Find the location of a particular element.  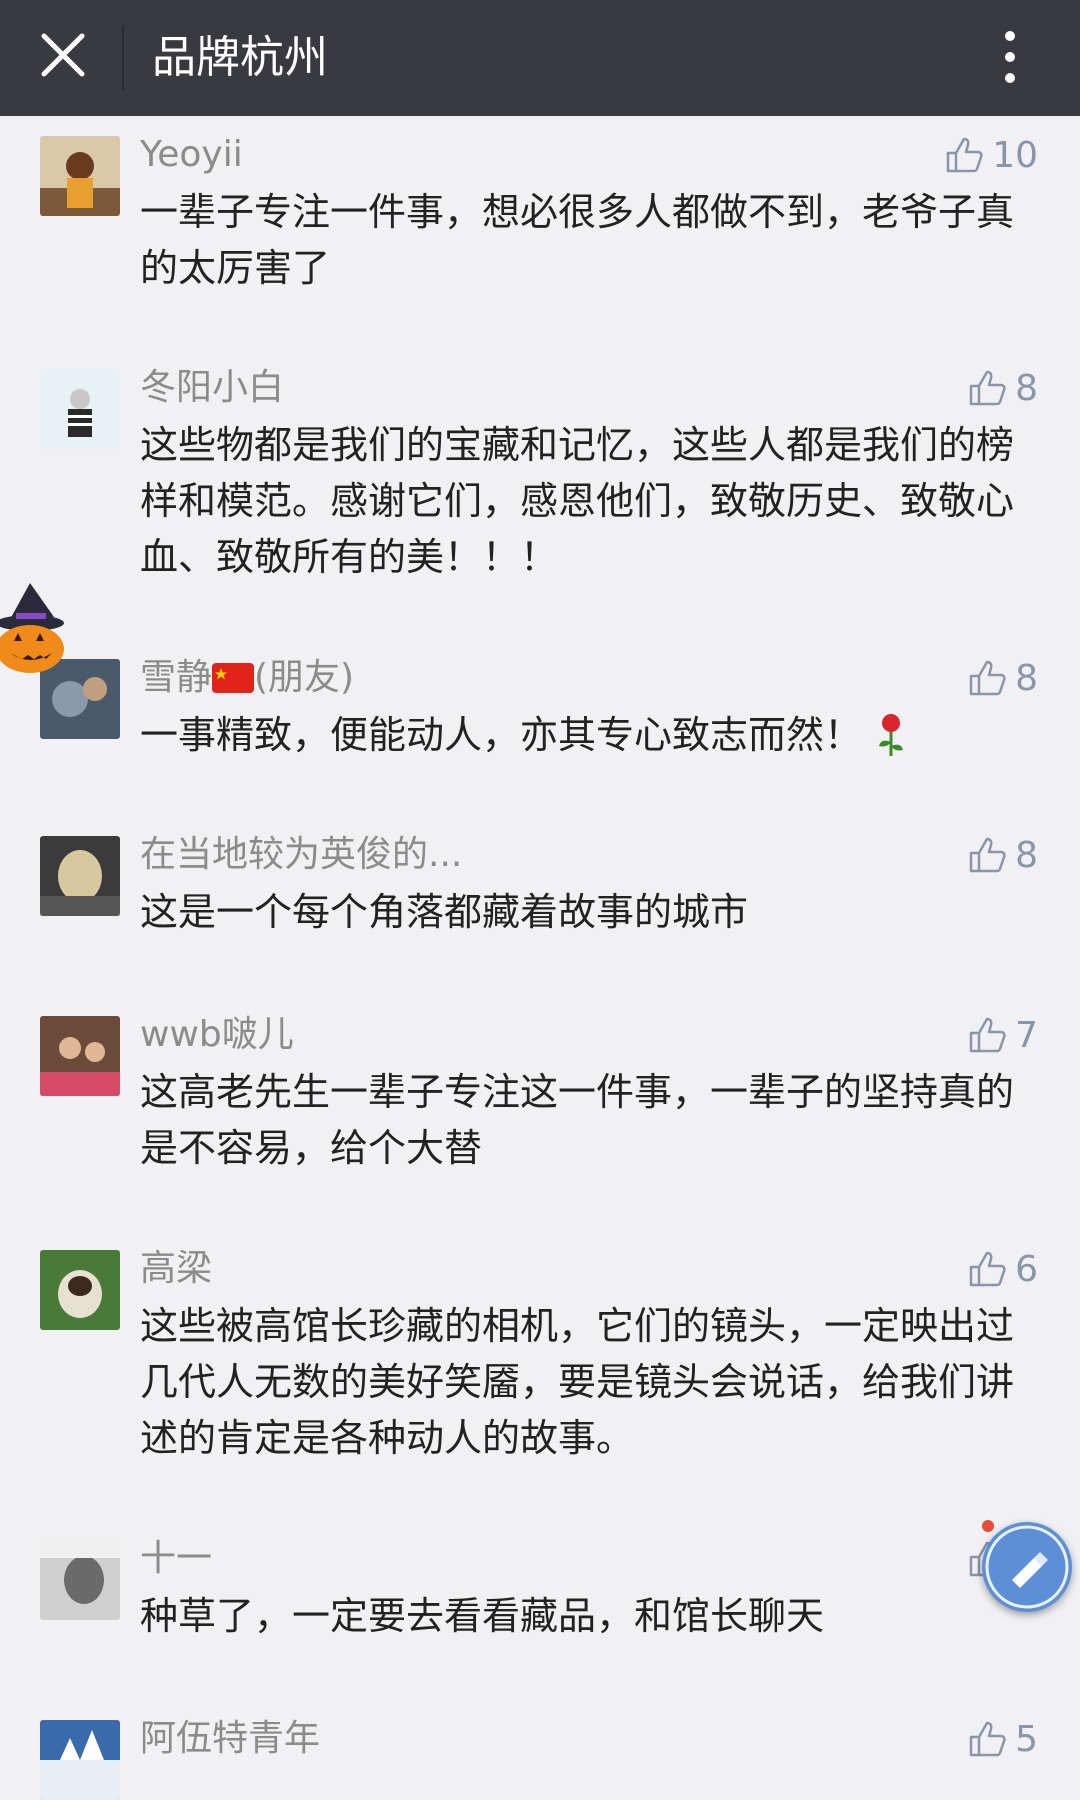

comment-nickname: 阿伍特青年 is located at coordinates (230, 1738).